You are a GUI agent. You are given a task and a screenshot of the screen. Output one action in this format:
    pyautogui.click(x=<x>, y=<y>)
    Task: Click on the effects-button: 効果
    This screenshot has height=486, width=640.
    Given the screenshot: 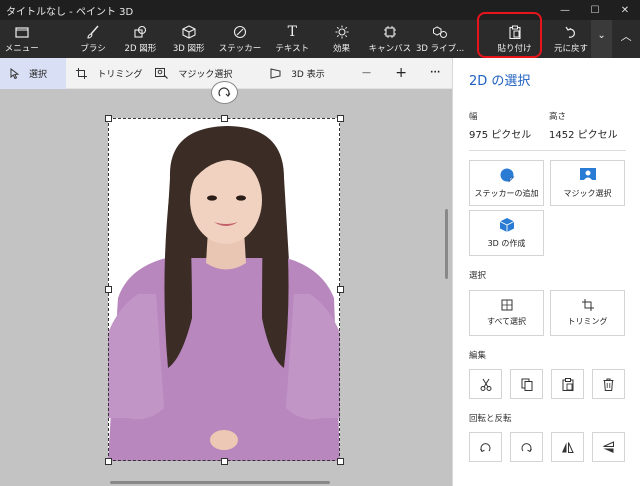 What is the action you would take?
    pyautogui.click(x=341, y=39)
    